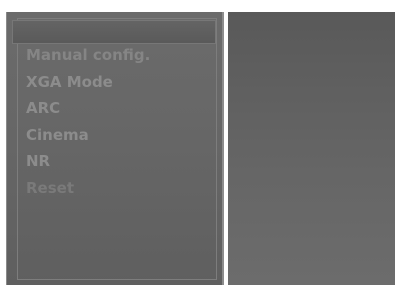  I want to click on menu-item-nr: NR, so click(88, 161).